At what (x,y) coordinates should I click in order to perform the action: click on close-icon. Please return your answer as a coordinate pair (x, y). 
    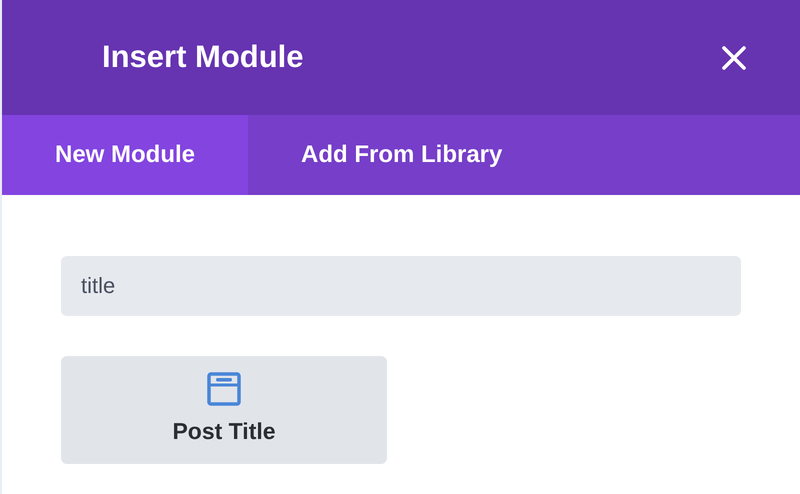
    Looking at the image, I should click on (734, 57).